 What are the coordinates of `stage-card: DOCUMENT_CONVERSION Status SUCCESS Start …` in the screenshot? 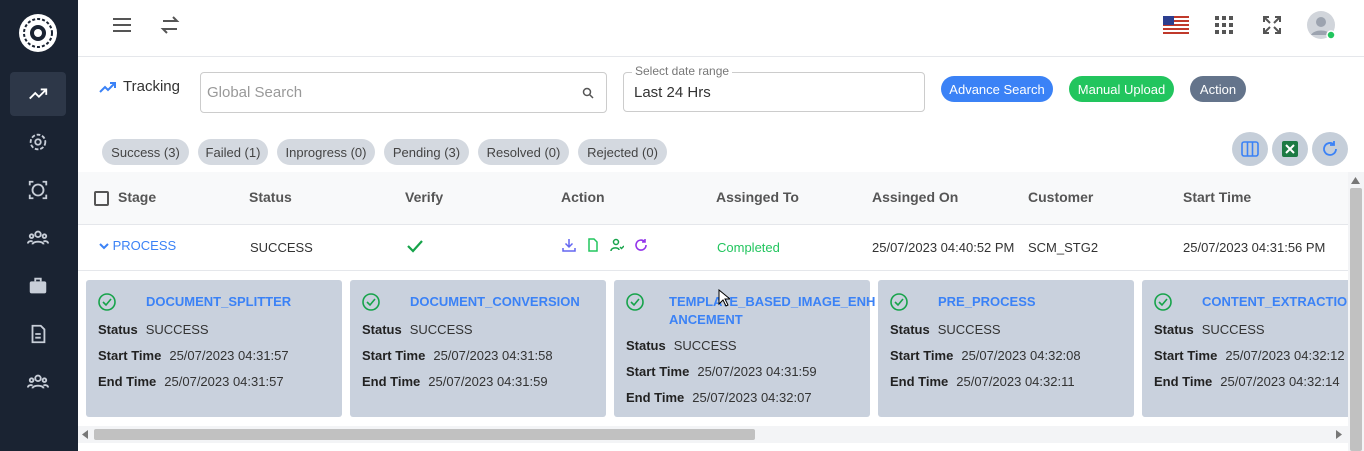 It's located at (478, 348).